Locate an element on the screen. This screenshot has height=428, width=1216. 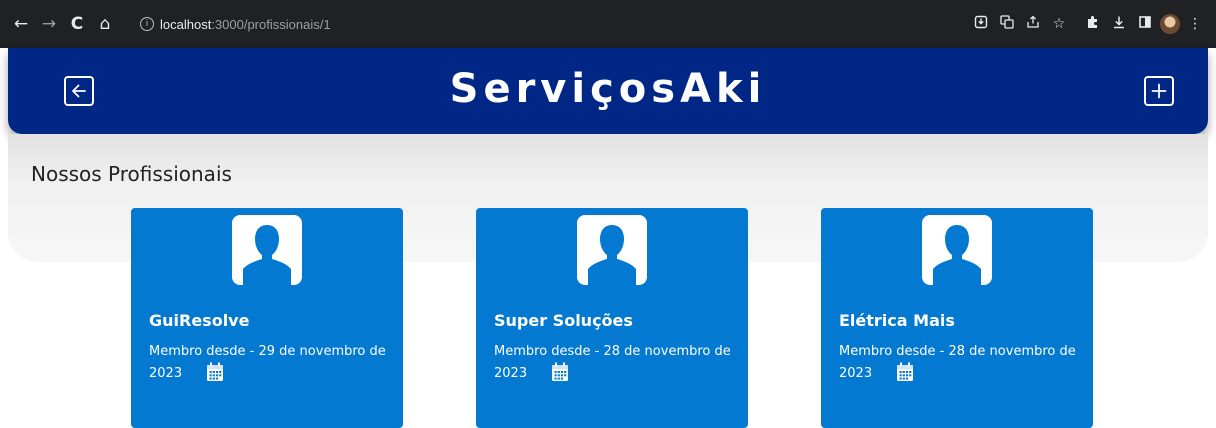
browser-nav: ← → C ⌂ is located at coordinates (63, 24).